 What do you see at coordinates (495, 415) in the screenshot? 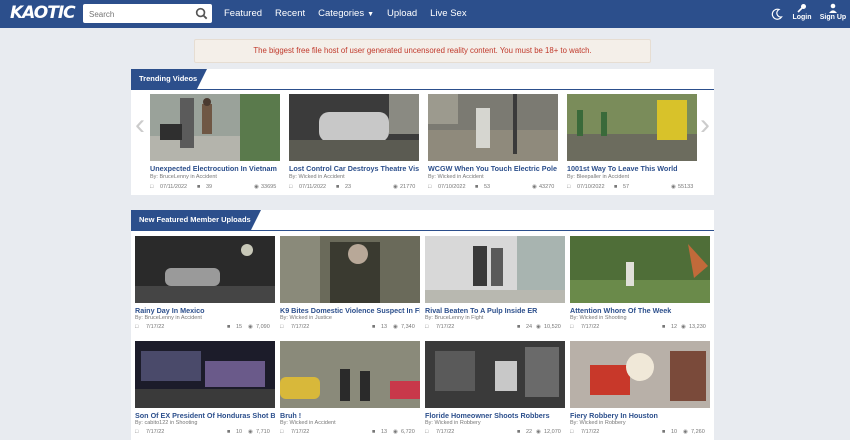
I see `video-title: Floride Homeowner Shoots Robbers` at bounding box center [495, 415].